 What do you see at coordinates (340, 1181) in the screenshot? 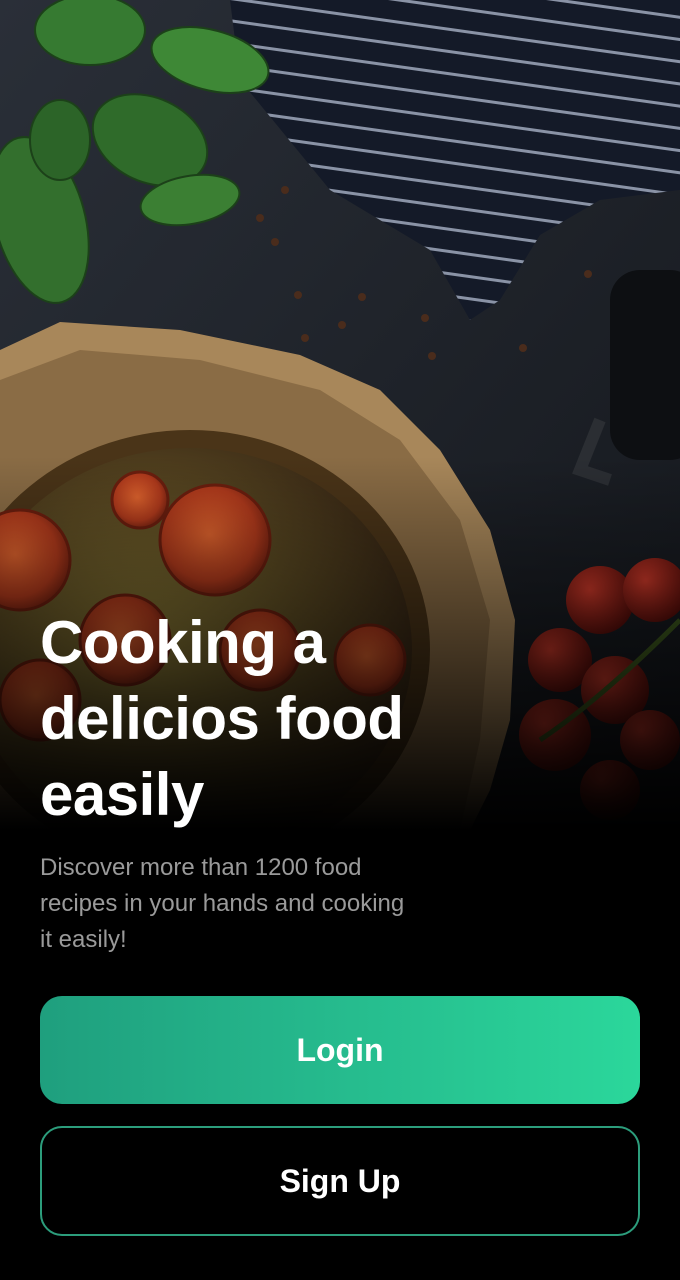
I see `signup-button: Sign Up` at bounding box center [340, 1181].